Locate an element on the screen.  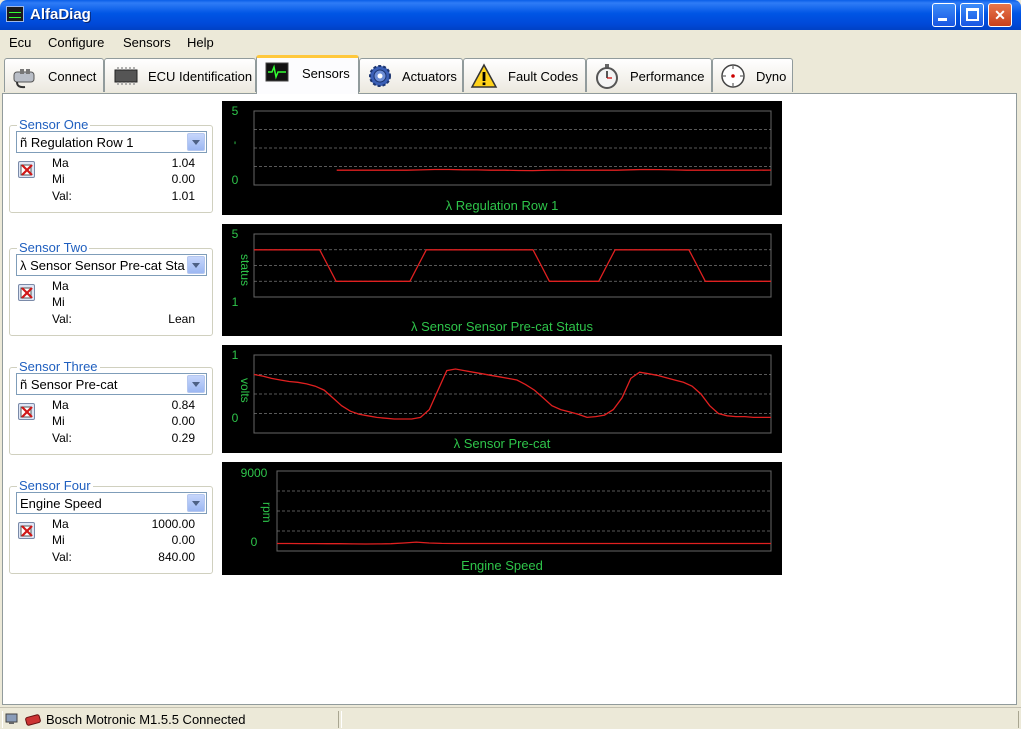
tab-connect: Connect is located at coordinates (54, 75).